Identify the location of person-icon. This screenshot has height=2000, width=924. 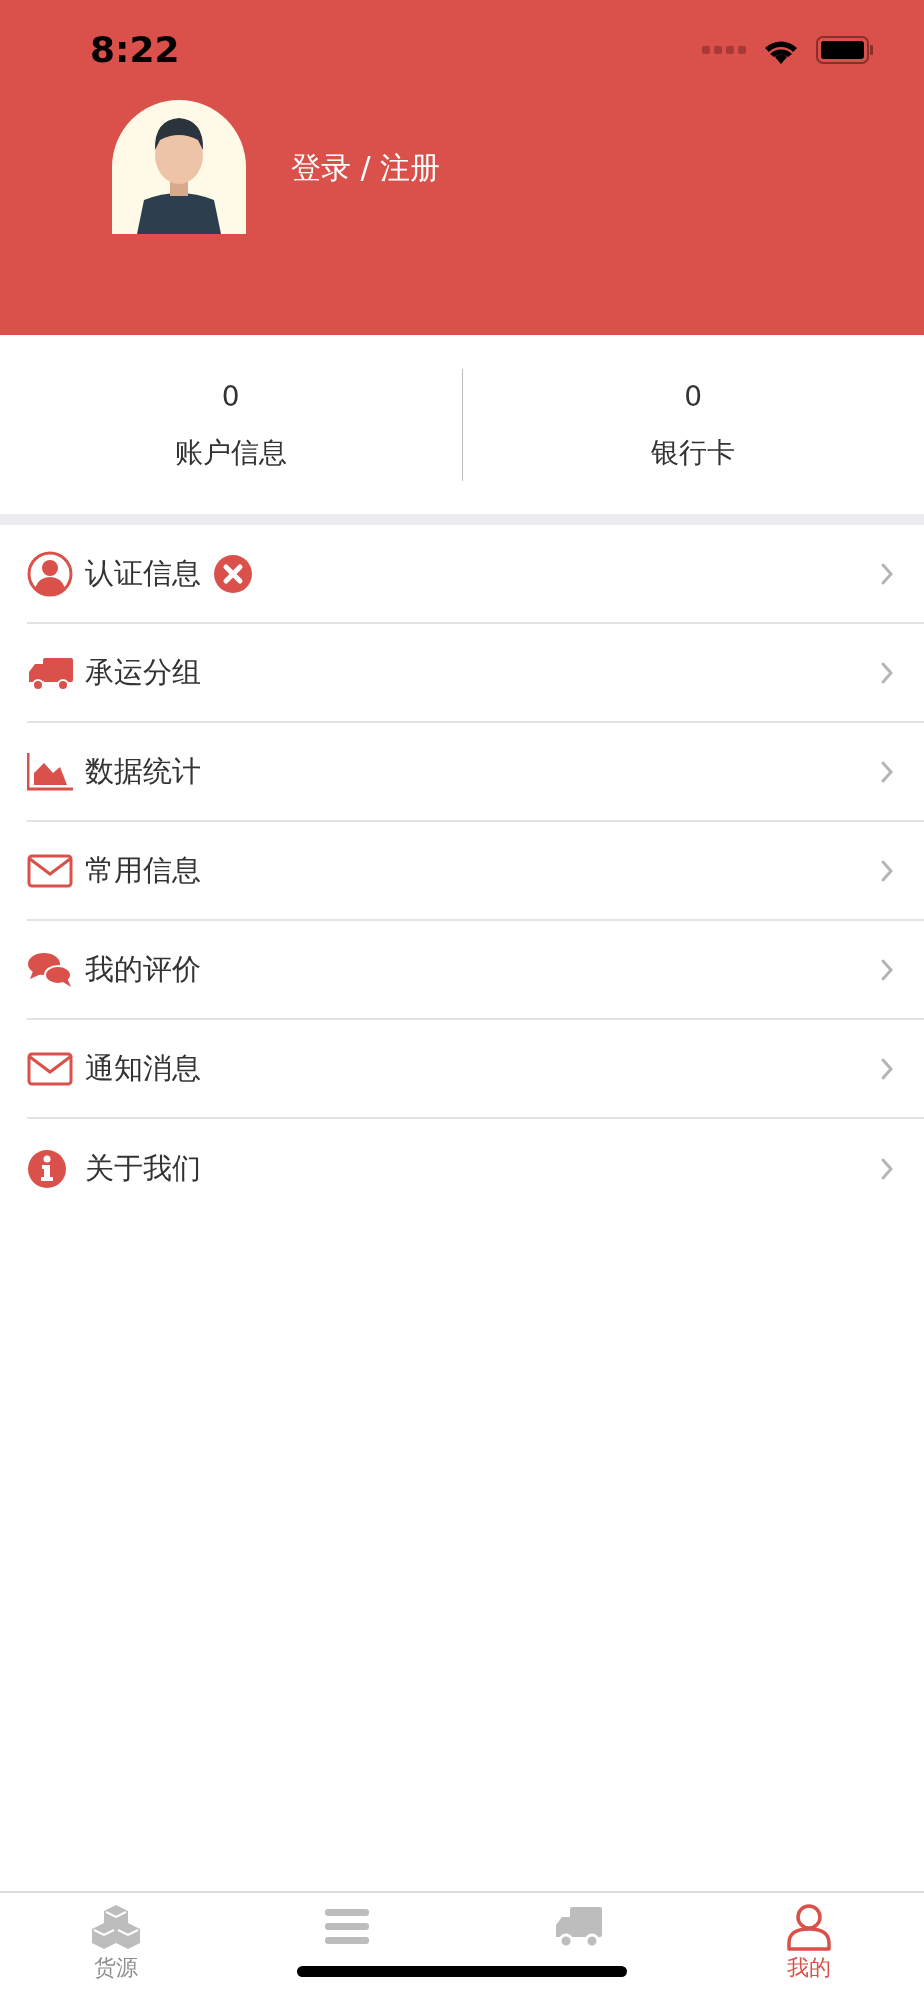
(808, 1927).